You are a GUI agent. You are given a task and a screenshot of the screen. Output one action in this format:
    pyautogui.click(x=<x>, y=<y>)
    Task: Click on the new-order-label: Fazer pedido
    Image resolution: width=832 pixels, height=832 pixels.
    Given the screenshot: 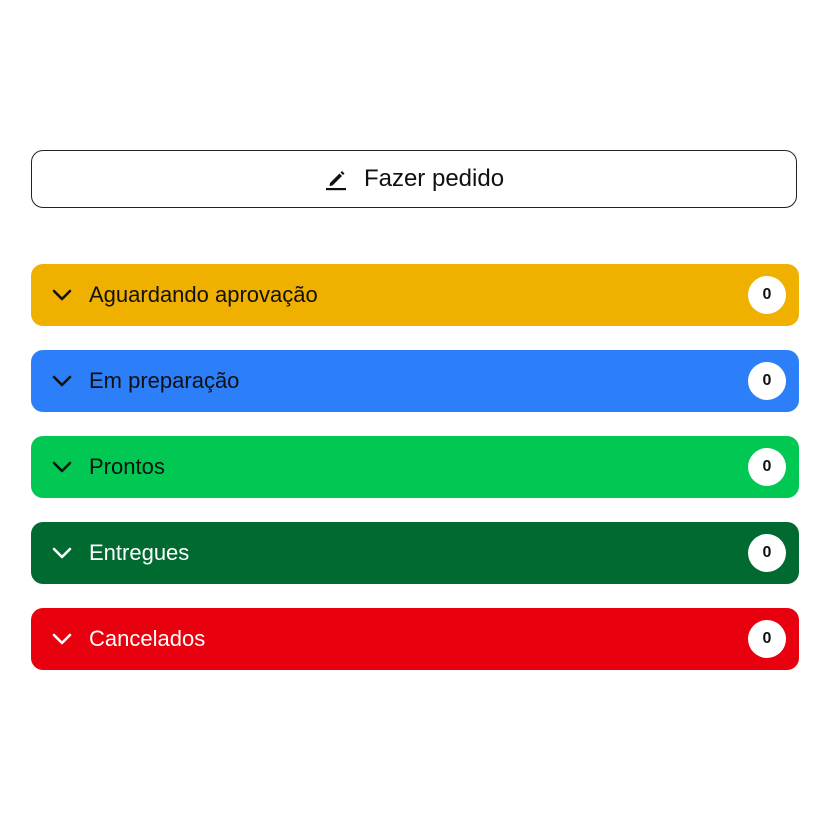 What is the action you would take?
    pyautogui.click(x=434, y=178)
    